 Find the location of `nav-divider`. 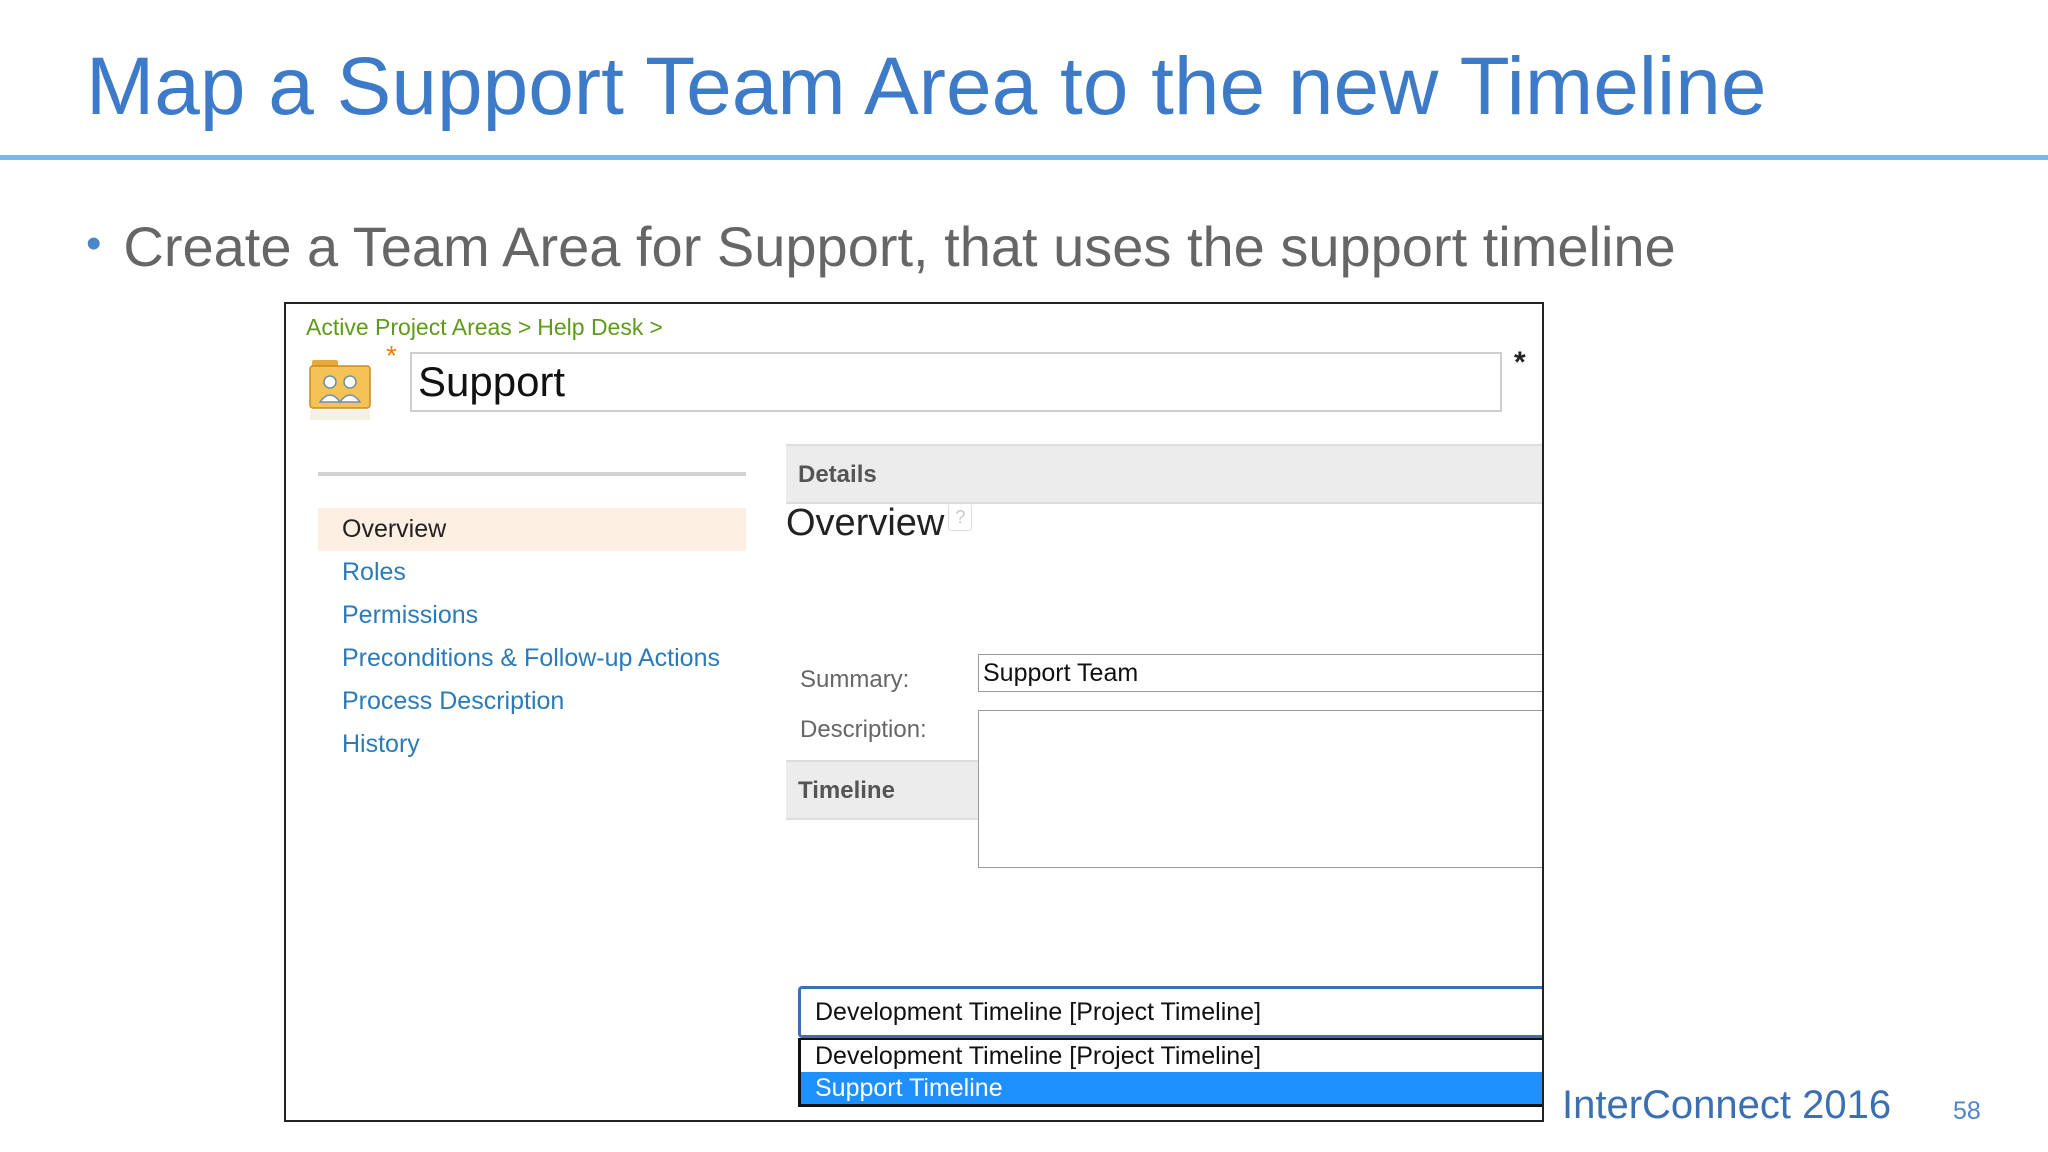

nav-divider is located at coordinates (532, 474).